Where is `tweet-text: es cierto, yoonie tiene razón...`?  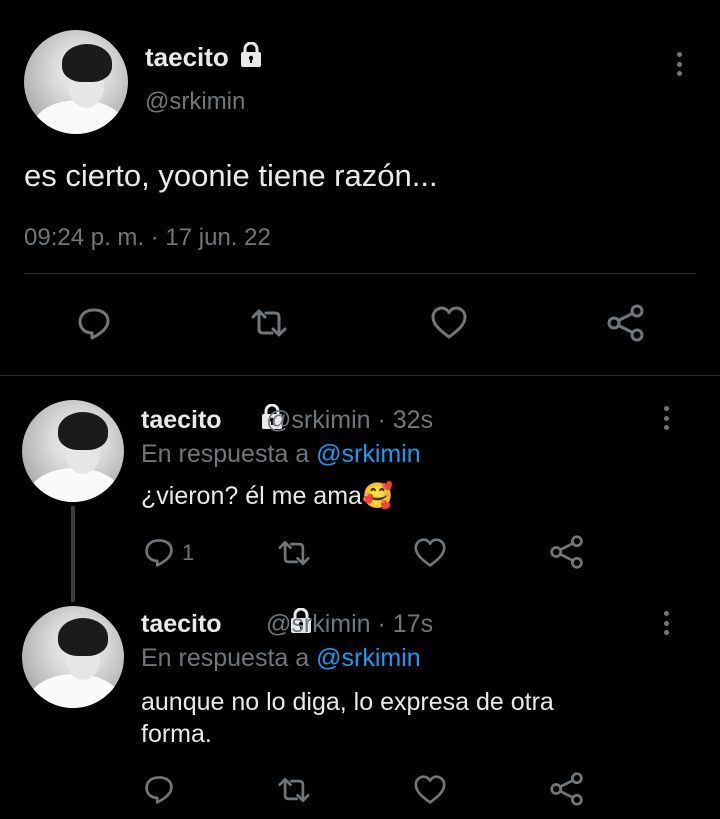
tweet-text: es cierto, yoonie tiene razón... is located at coordinates (231, 175).